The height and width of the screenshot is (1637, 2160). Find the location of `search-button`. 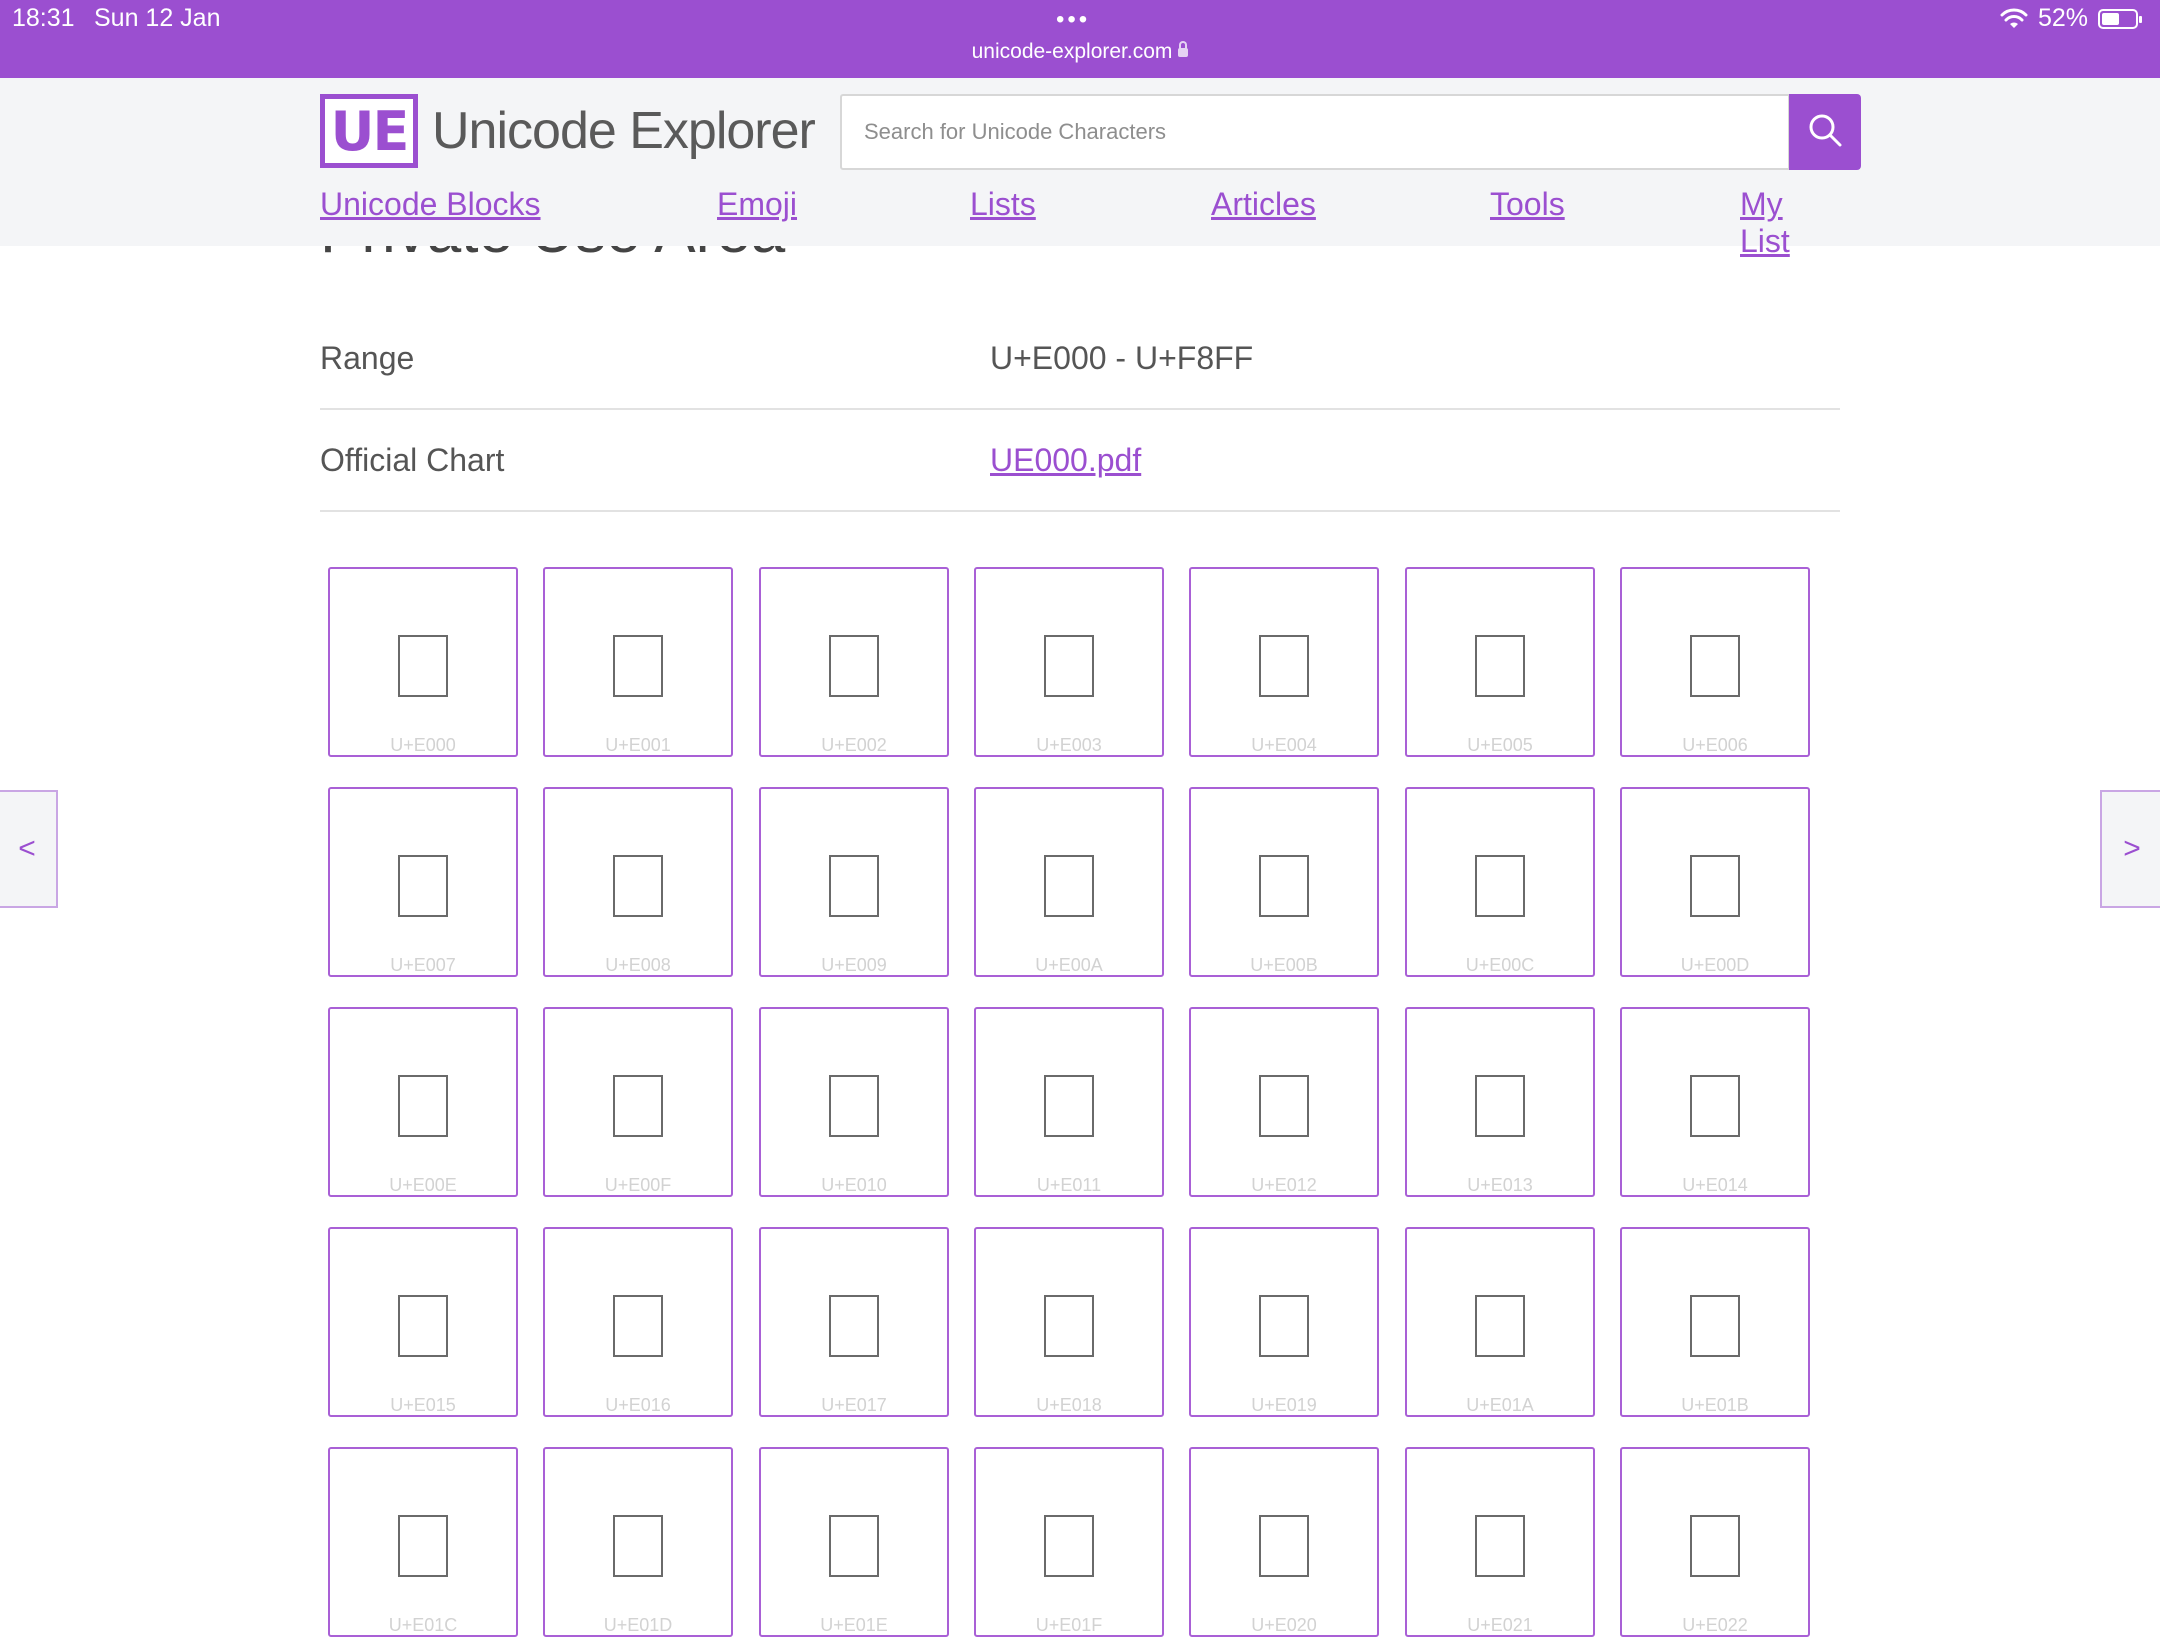

search-button is located at coordinates (1825, 132).